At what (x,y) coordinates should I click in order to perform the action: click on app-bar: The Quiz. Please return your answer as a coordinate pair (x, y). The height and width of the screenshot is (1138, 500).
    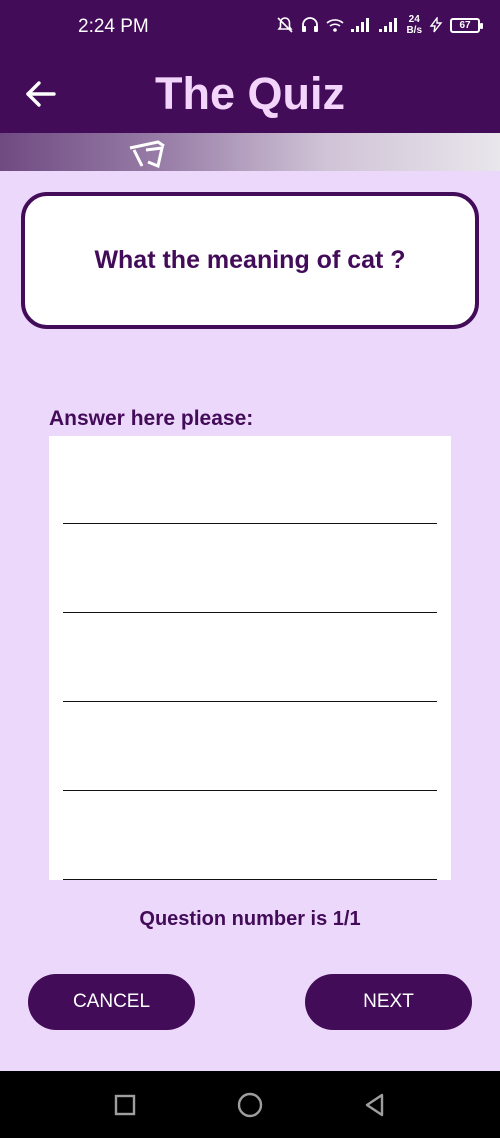
    Looking at the image, I should click on (250, 94).